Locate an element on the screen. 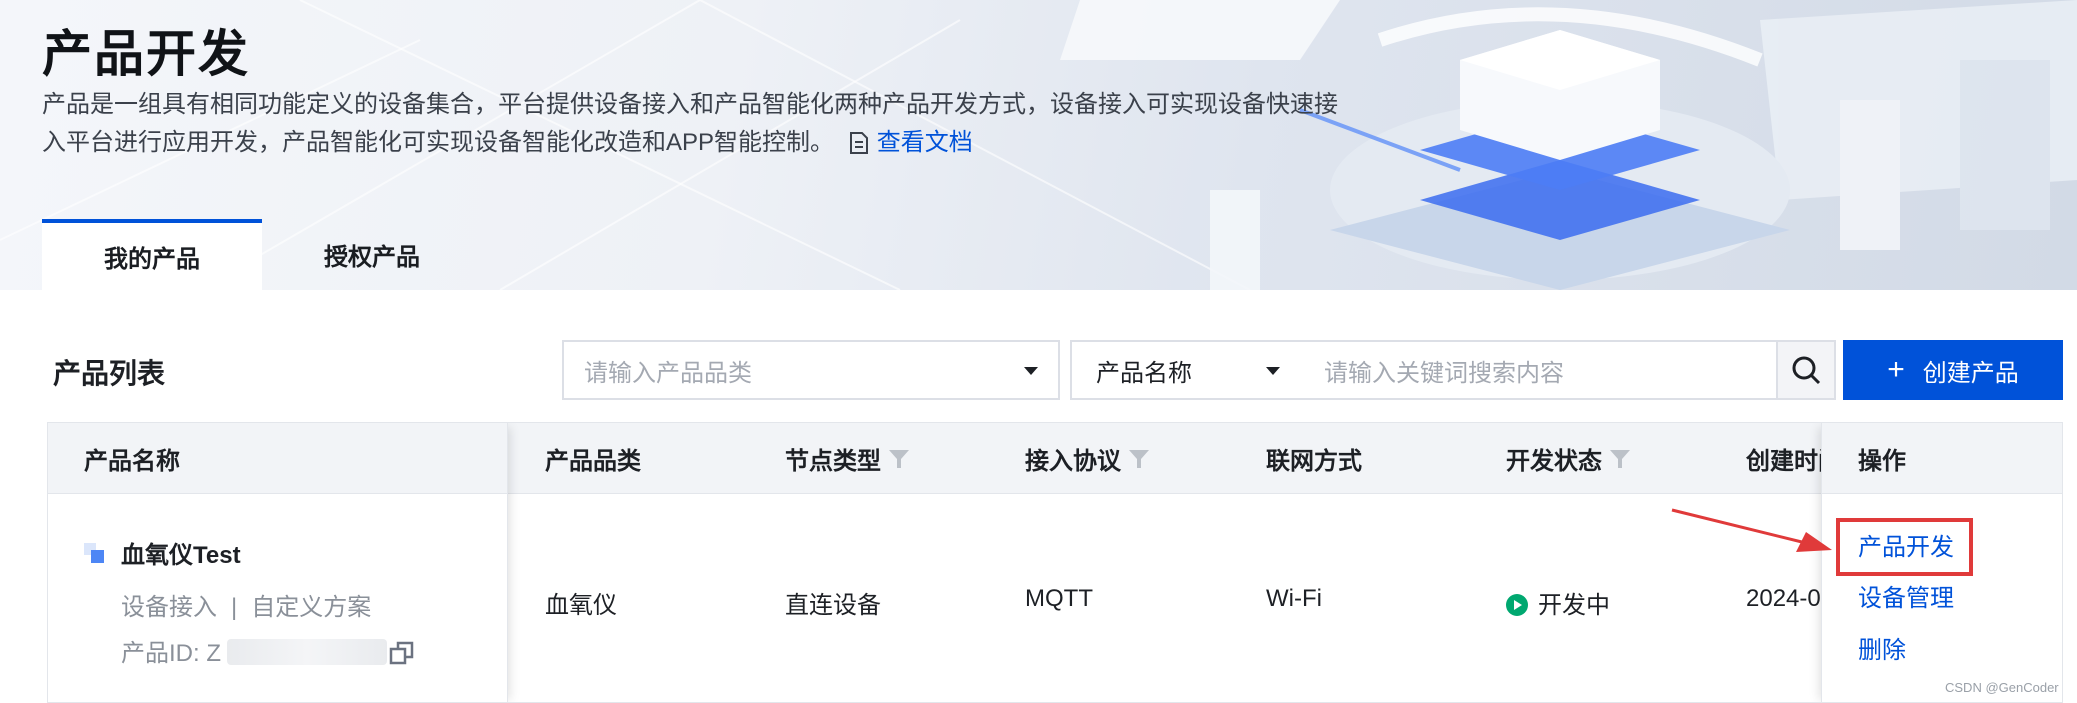 The image size is (2077, 703). product-icon is located at coordinates (94, 553).